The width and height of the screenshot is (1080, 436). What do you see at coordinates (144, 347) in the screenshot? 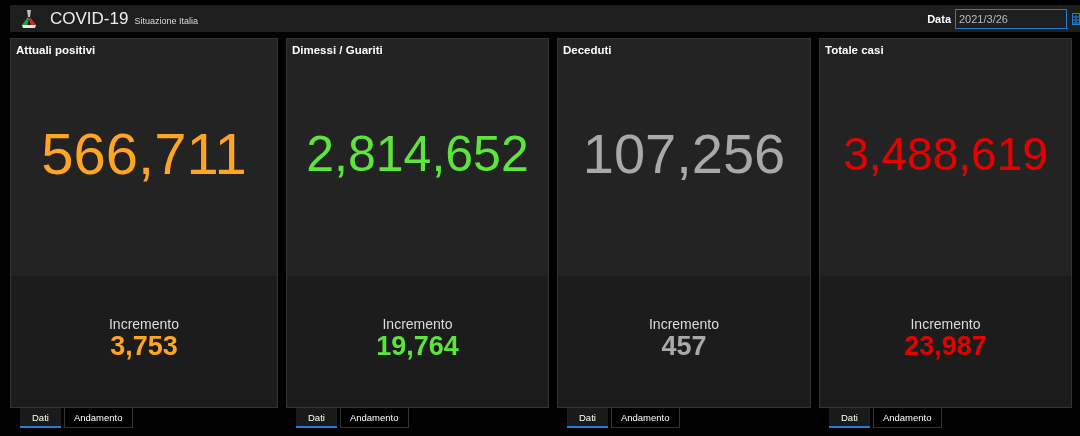
I see `increment-value: 3,753` at bounding box center [144, 347].